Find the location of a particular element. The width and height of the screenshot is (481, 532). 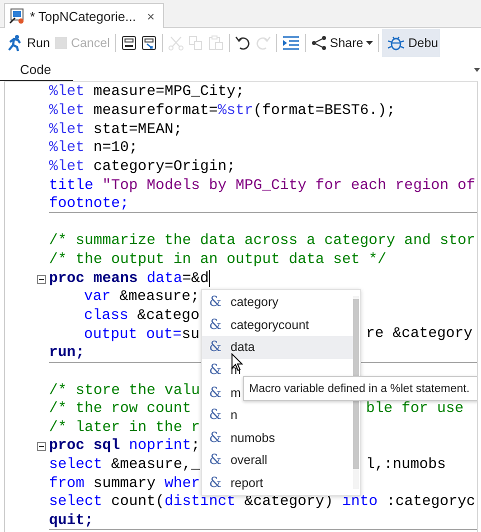

code-line: proc means data=&d is located at coordinates (129, 279).